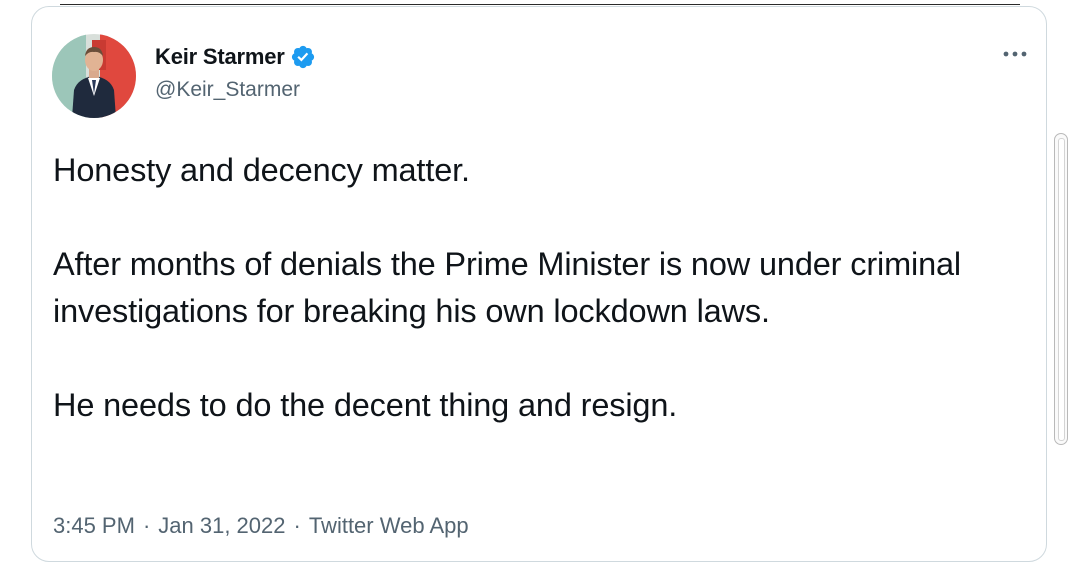 The height and width of the screenshot is (580, 1080). Describe the element at coordinates (1015, 54) in the screenshot. I see `more-options-icon` at that location.